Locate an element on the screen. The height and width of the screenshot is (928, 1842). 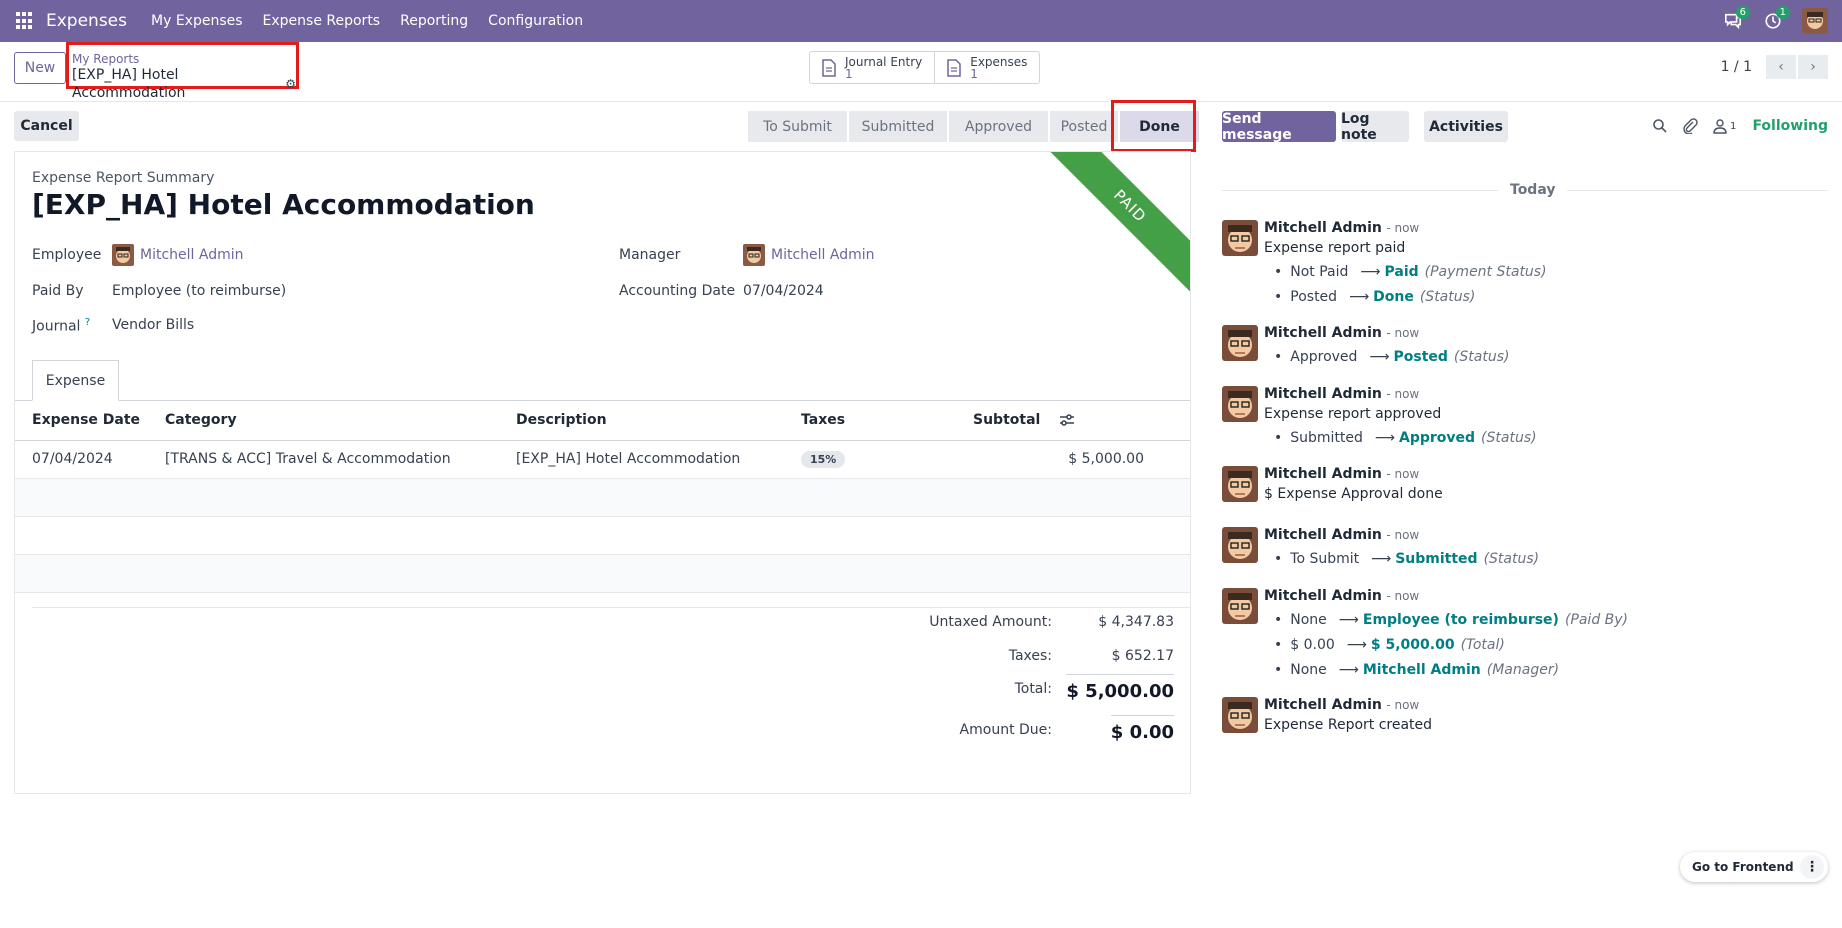
tracking-old-value: $ 0.00 is located at coordinates (1312, 645).